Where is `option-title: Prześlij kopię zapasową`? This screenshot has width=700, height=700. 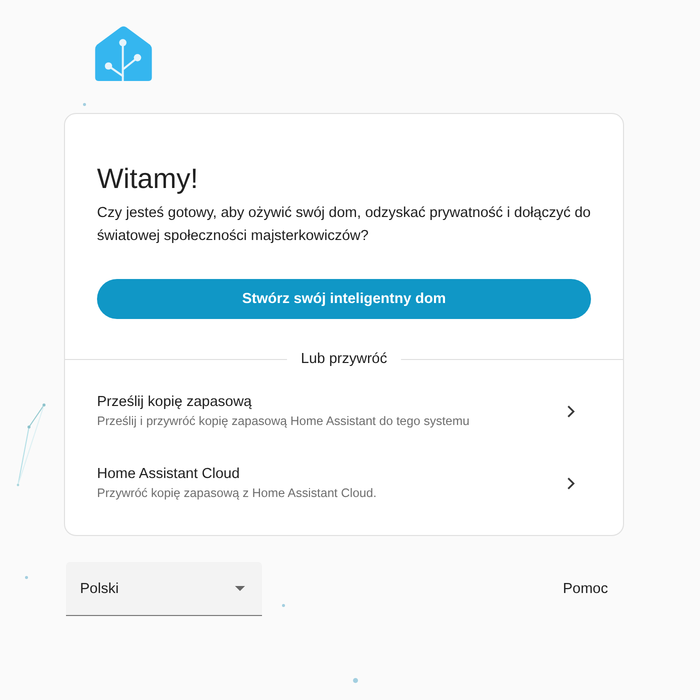
option-title: Prześlij kopię zapasową is located at coordinates (174, 402).